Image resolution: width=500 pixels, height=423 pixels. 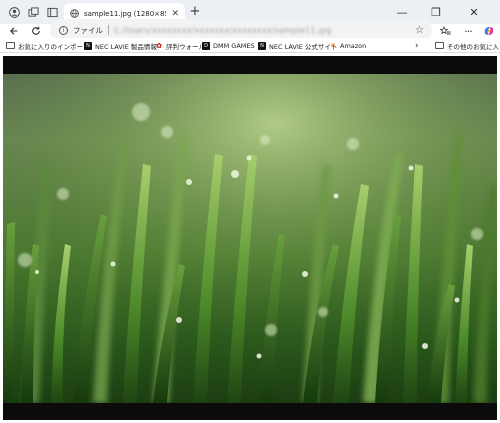 I want to click on vertical-tabs-icon, so click(x=52, y=12).